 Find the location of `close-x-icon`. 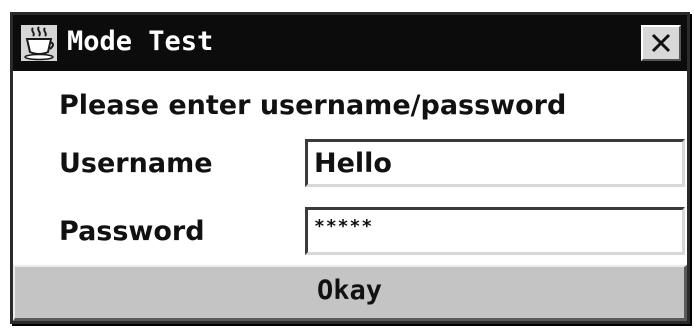

close-x-icon is located at coordinates (661, 43).